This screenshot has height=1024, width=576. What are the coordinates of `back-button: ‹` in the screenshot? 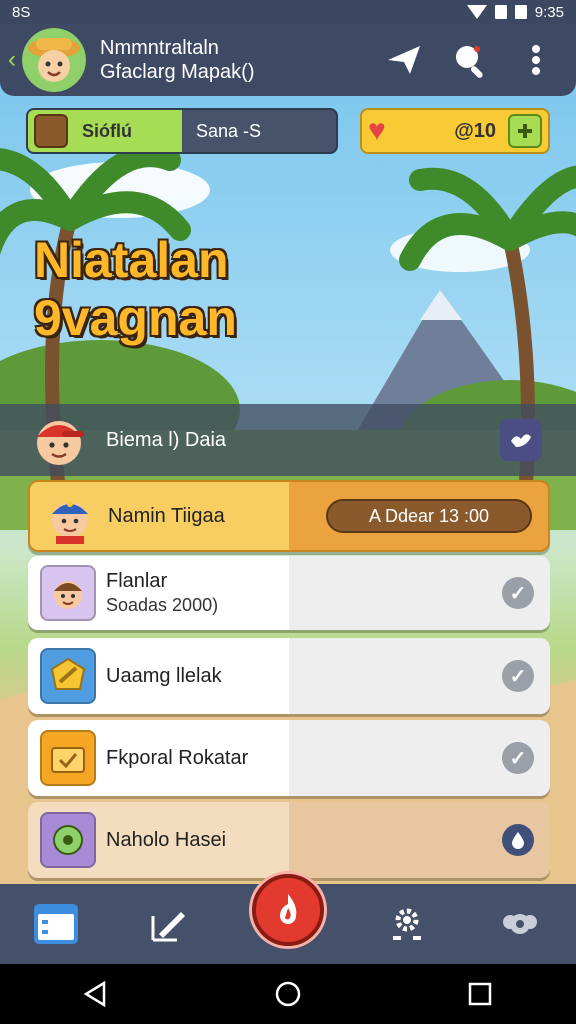 It's located at (12, 60).